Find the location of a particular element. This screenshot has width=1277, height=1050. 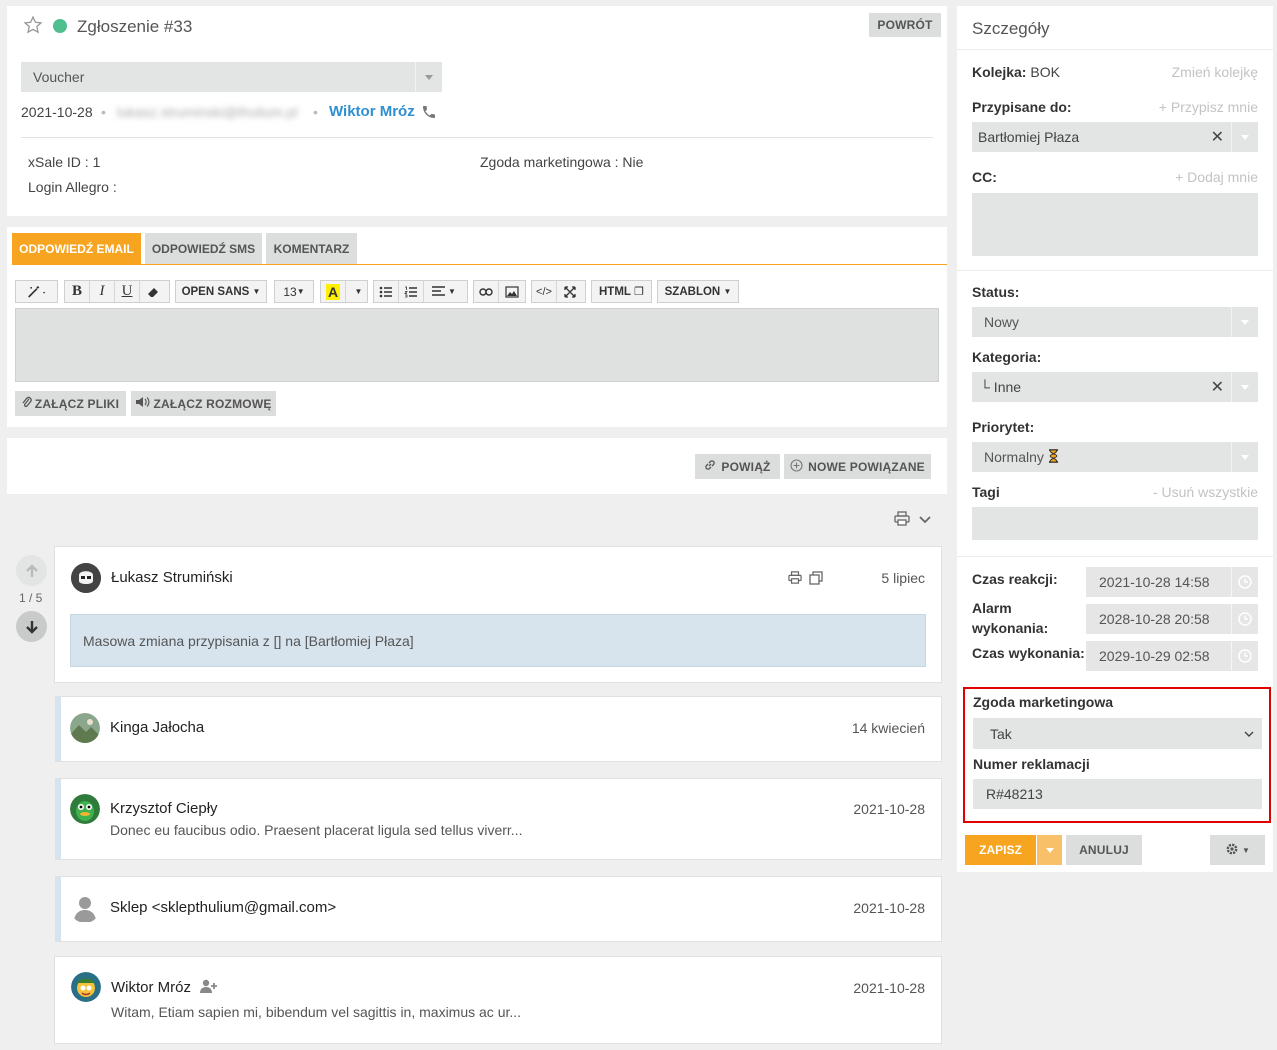

ticket-date: 2021-10-28 is located at coordinates (57, 112).